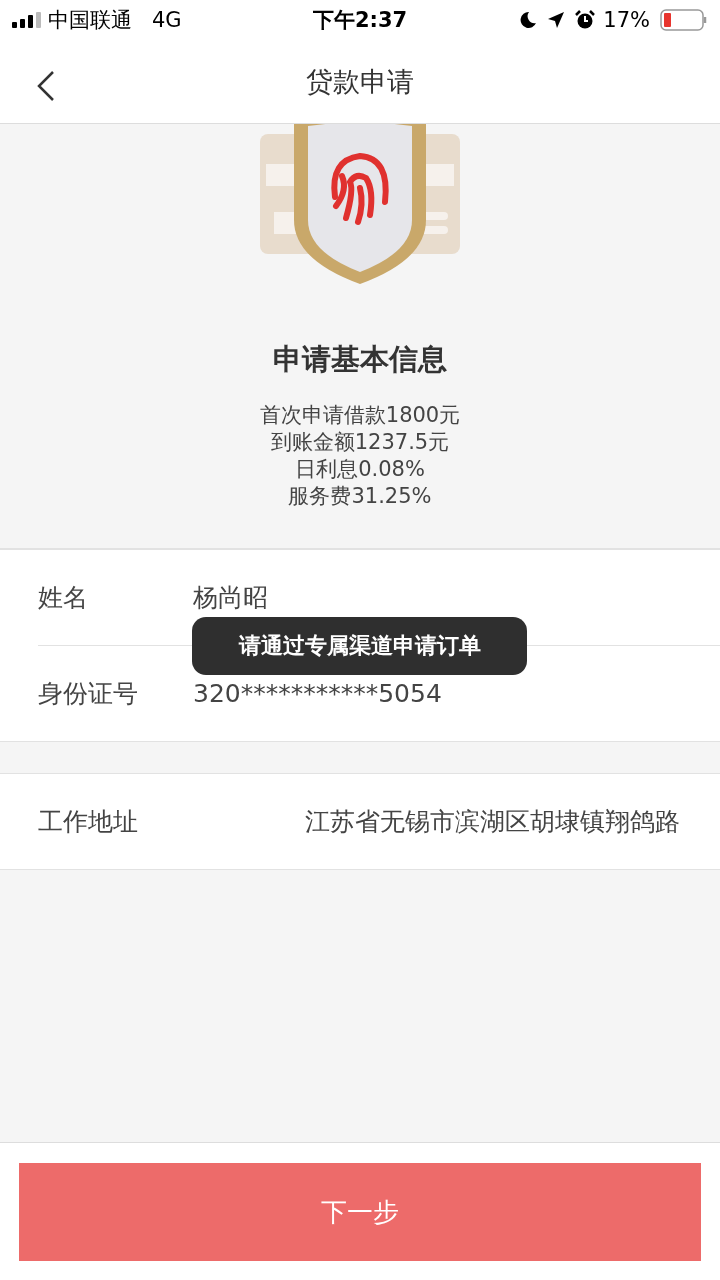 Image resolution: width=720 pixels, height=1280 pixels. What do you see at coordinates (556, 20) in the screenshot?
I see `location-arrow-icon` at bounding box center [556, 20].